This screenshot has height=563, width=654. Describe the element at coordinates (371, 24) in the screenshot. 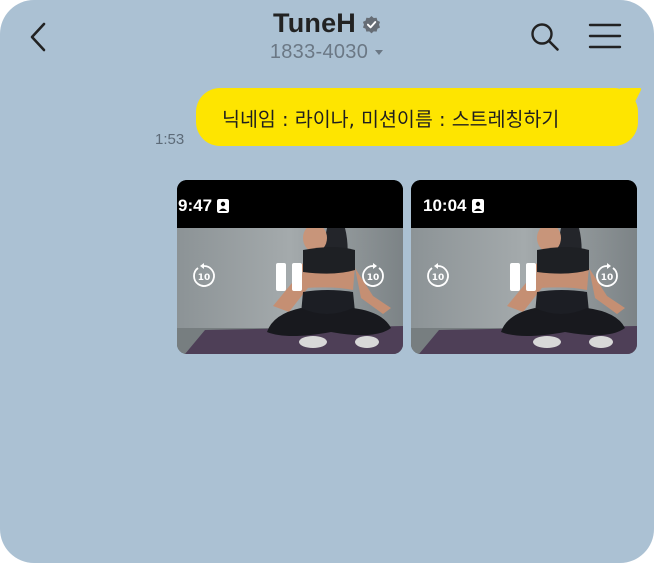

I see `verified-badge-icon` at that location.